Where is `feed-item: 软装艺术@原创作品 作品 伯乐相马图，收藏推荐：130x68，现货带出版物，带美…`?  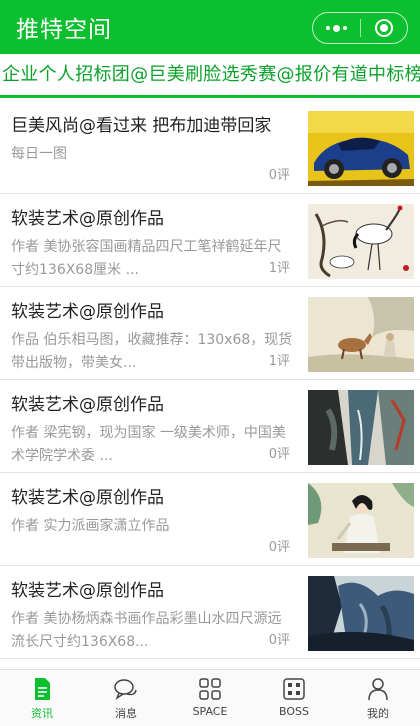 feed-item: 软装艺术@原创作品 作品 伯乐相马图，收藏推荐：130x68，现货带出版物，带美… is located at coordinates (210, 333).